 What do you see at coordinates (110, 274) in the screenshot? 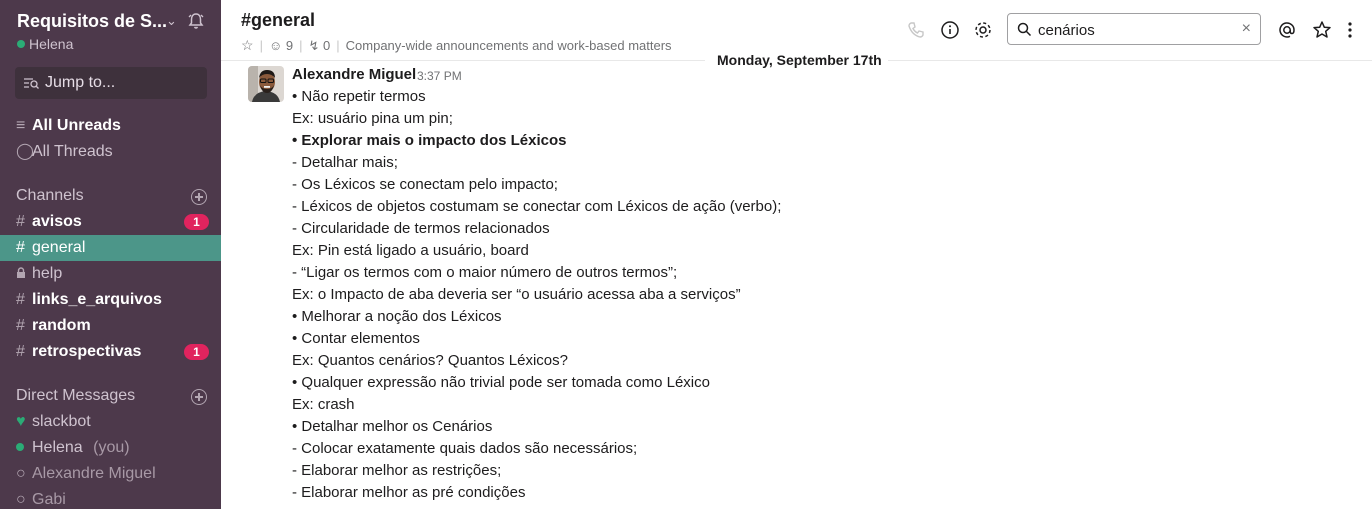
I see `sidebar-item-help: help` at bounding box center [110, 274].